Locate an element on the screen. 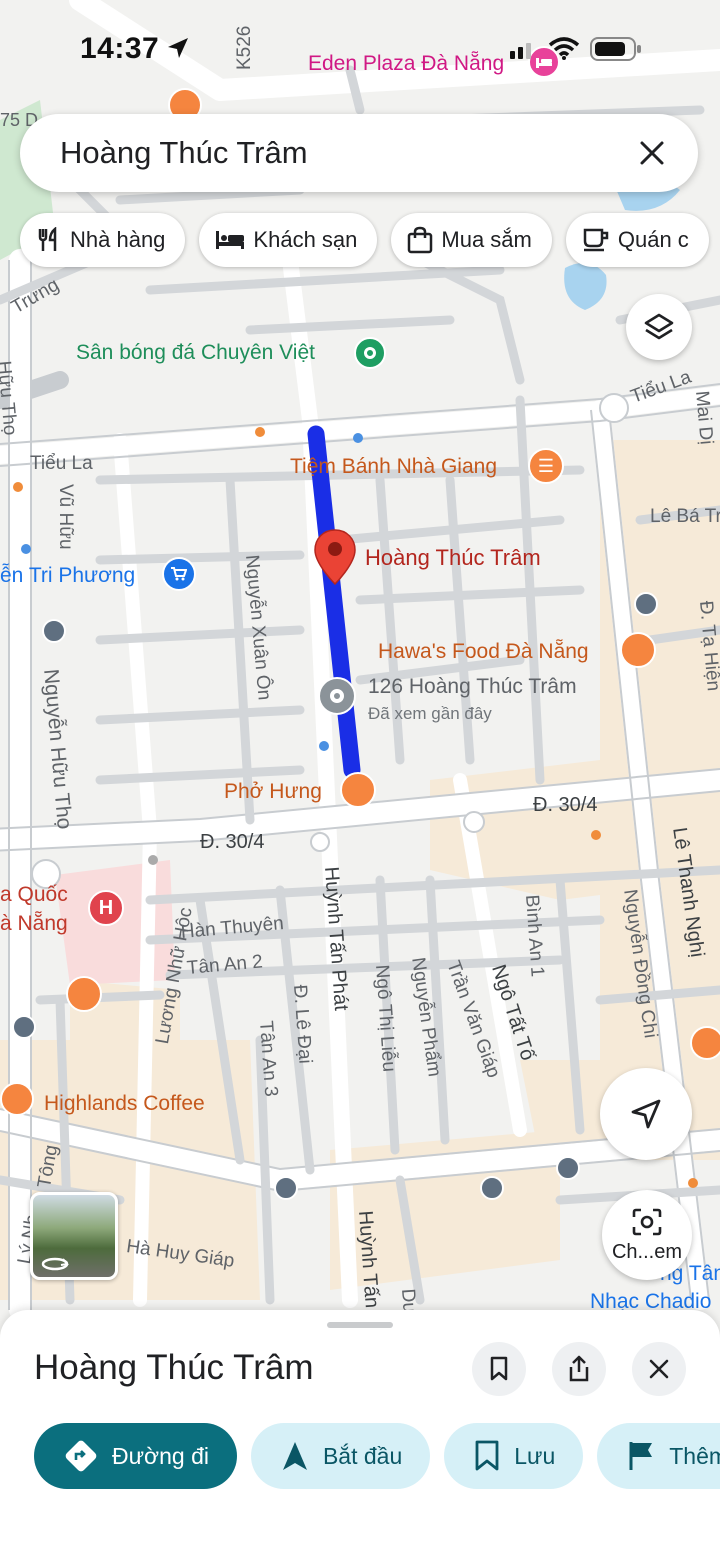 The image size is (720, 1560). chip-hotels: Khách sạn is located at coordinates (288, 240).